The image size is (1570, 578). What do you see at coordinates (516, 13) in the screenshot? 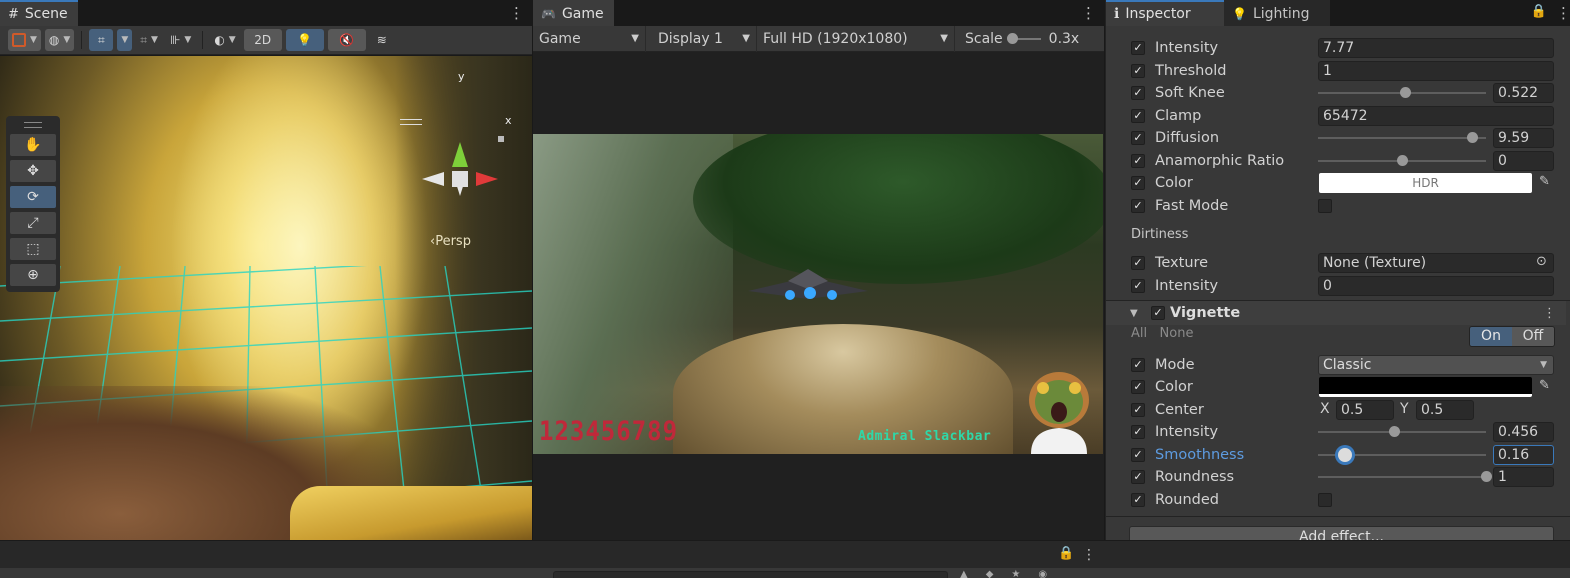
I see `scene-menu-icon: ⋮` at bounding box center [516, 13].